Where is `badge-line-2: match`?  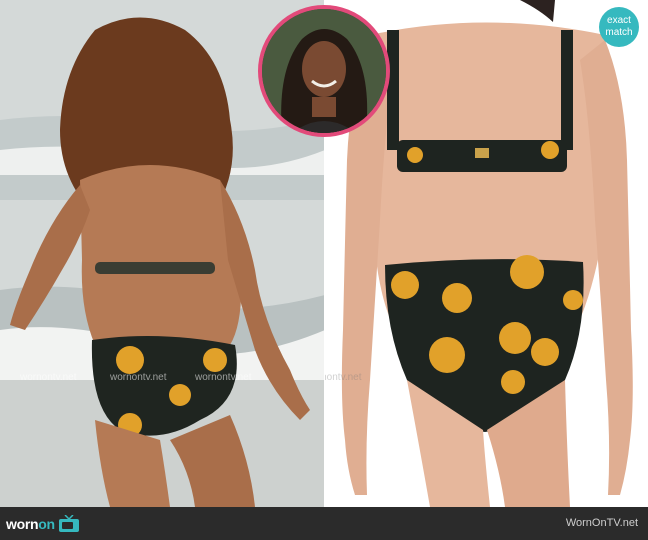 badge-line-2: match is located at coordinates (619, 32).